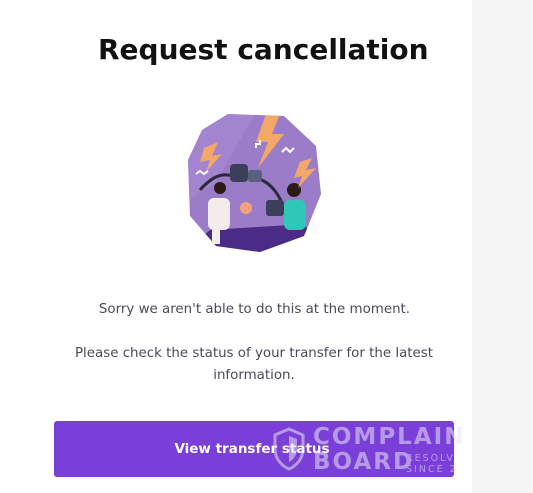  I want to click on view-transfer-status-label: View transfer status, so click(252, 449).